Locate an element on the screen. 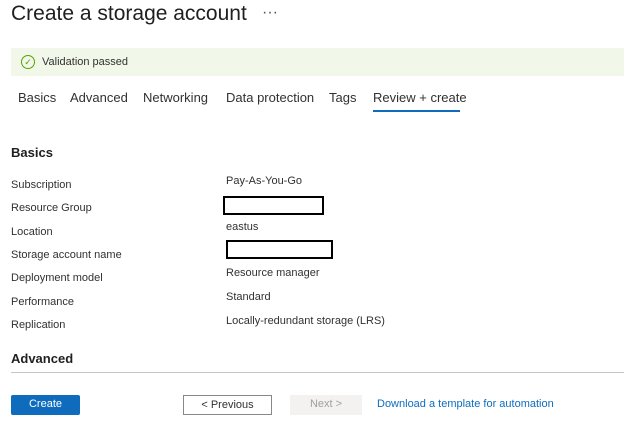  field-label: Storage account name is located at coordinates (66, 255).